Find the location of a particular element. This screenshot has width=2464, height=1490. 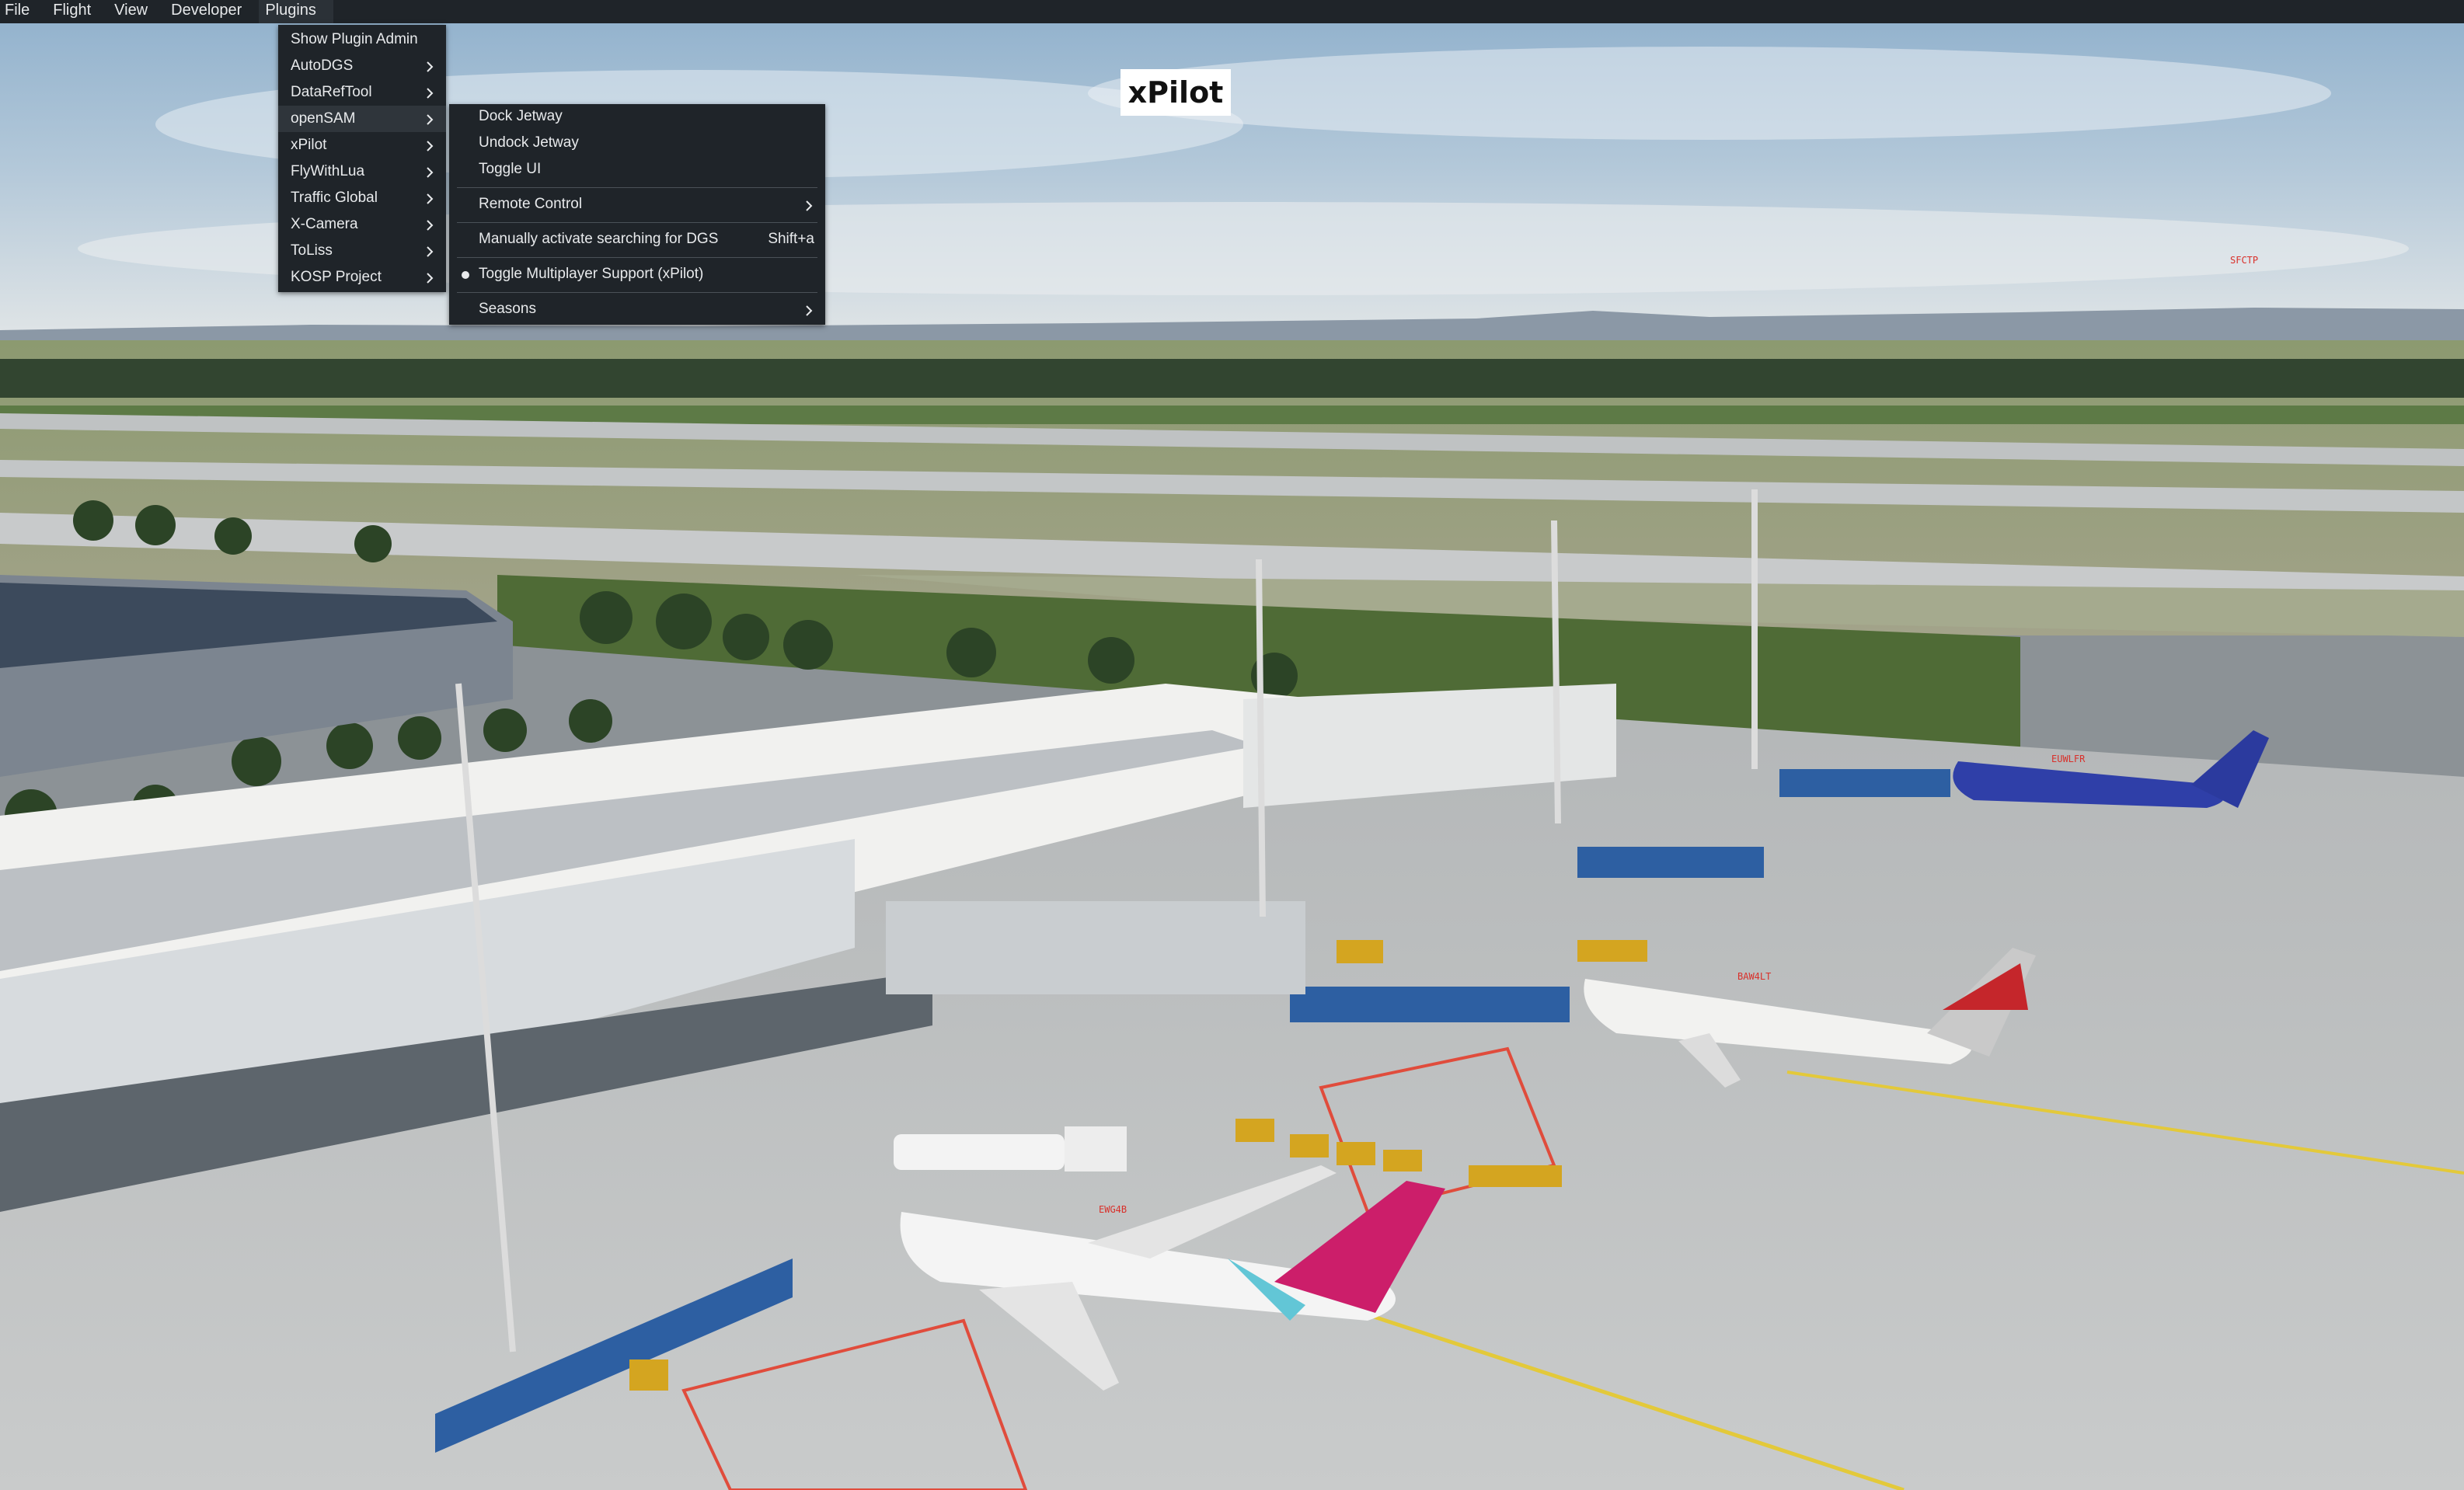

menu-item-label: Traffic Global is located at coordinates (334, 198).